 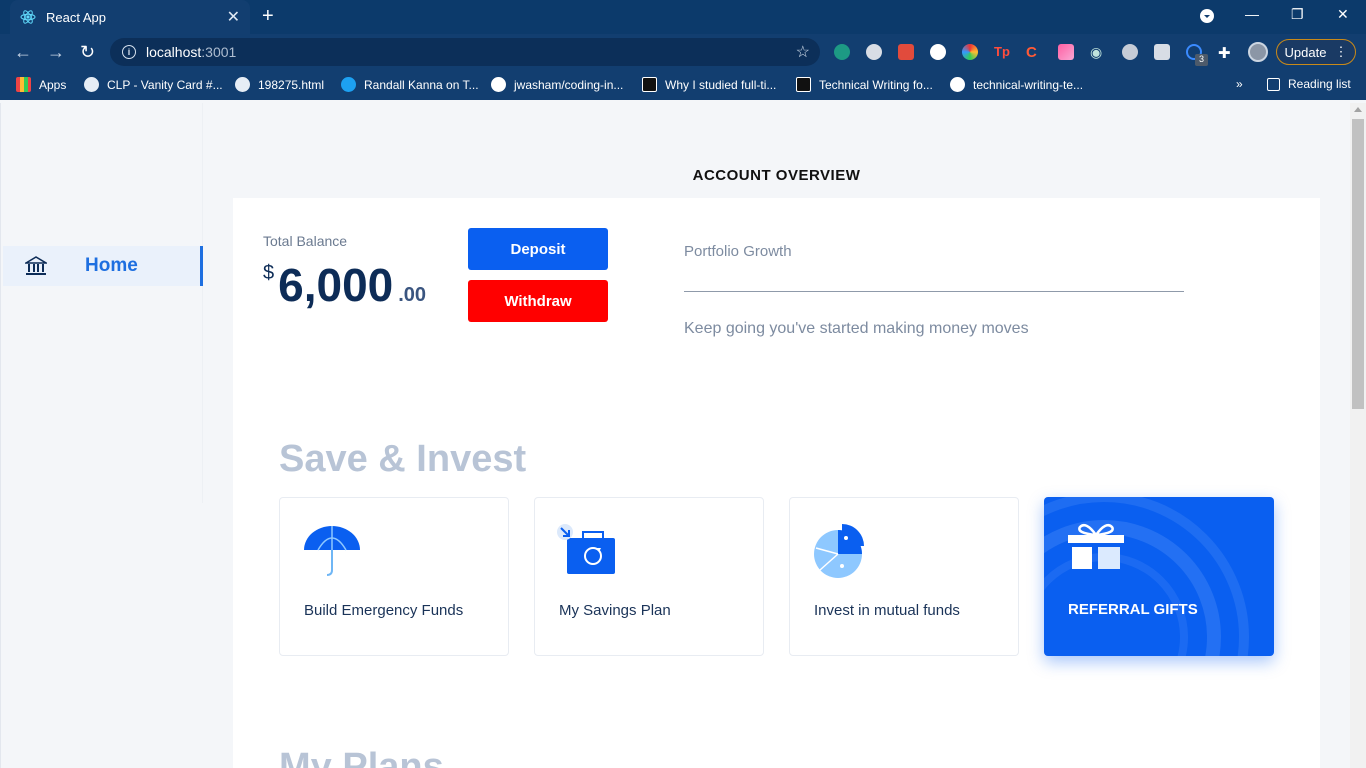 I want to click on tile-savings-plan: My Savings Plan, so click(x=649, y=576).